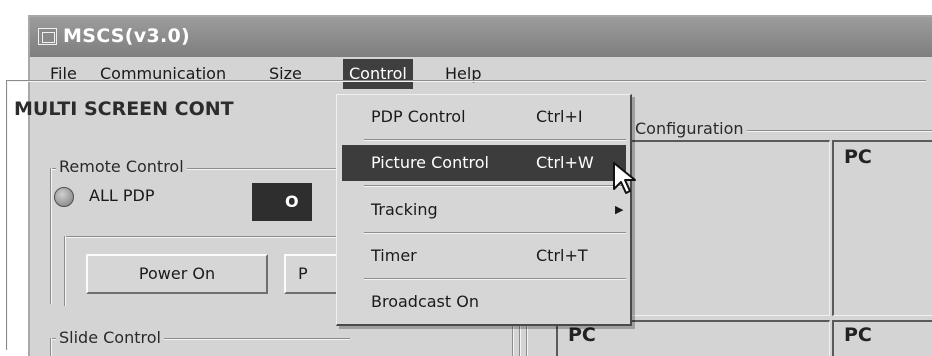 Image resolution: width=932 pixels, height=356 pixels. I want to click on configuration-label: Configuration, so click(689, 128).